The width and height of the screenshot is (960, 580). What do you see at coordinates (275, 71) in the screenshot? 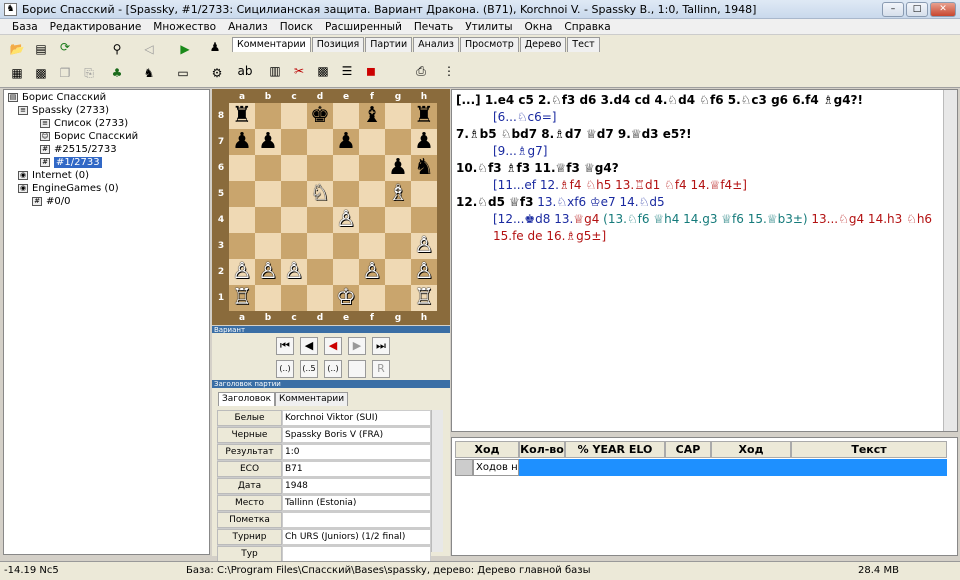
I see `calculator-icon: ▥` at bounding box center [275, 71].